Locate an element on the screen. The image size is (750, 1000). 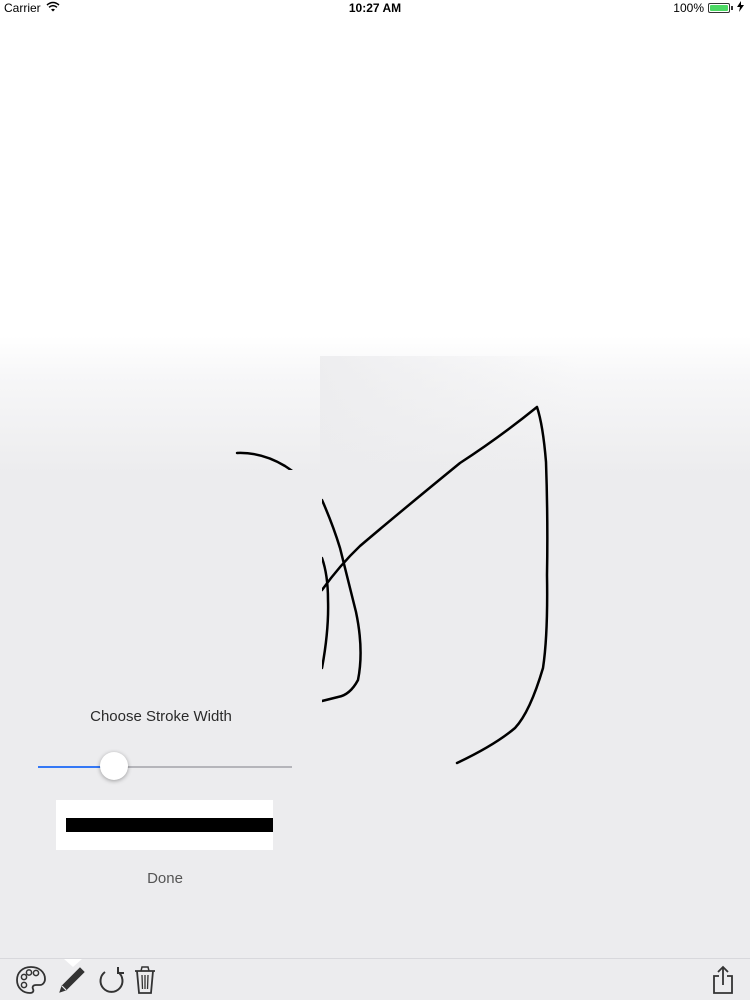
palette-button is located at coordinates (31, 980).